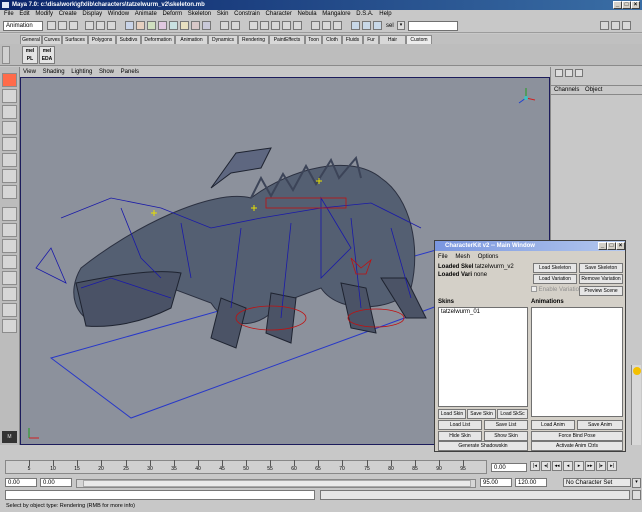  Describe the element at coordinates (602, 246) in the screenshot. I see `ck-minimize-button: _` at that location.